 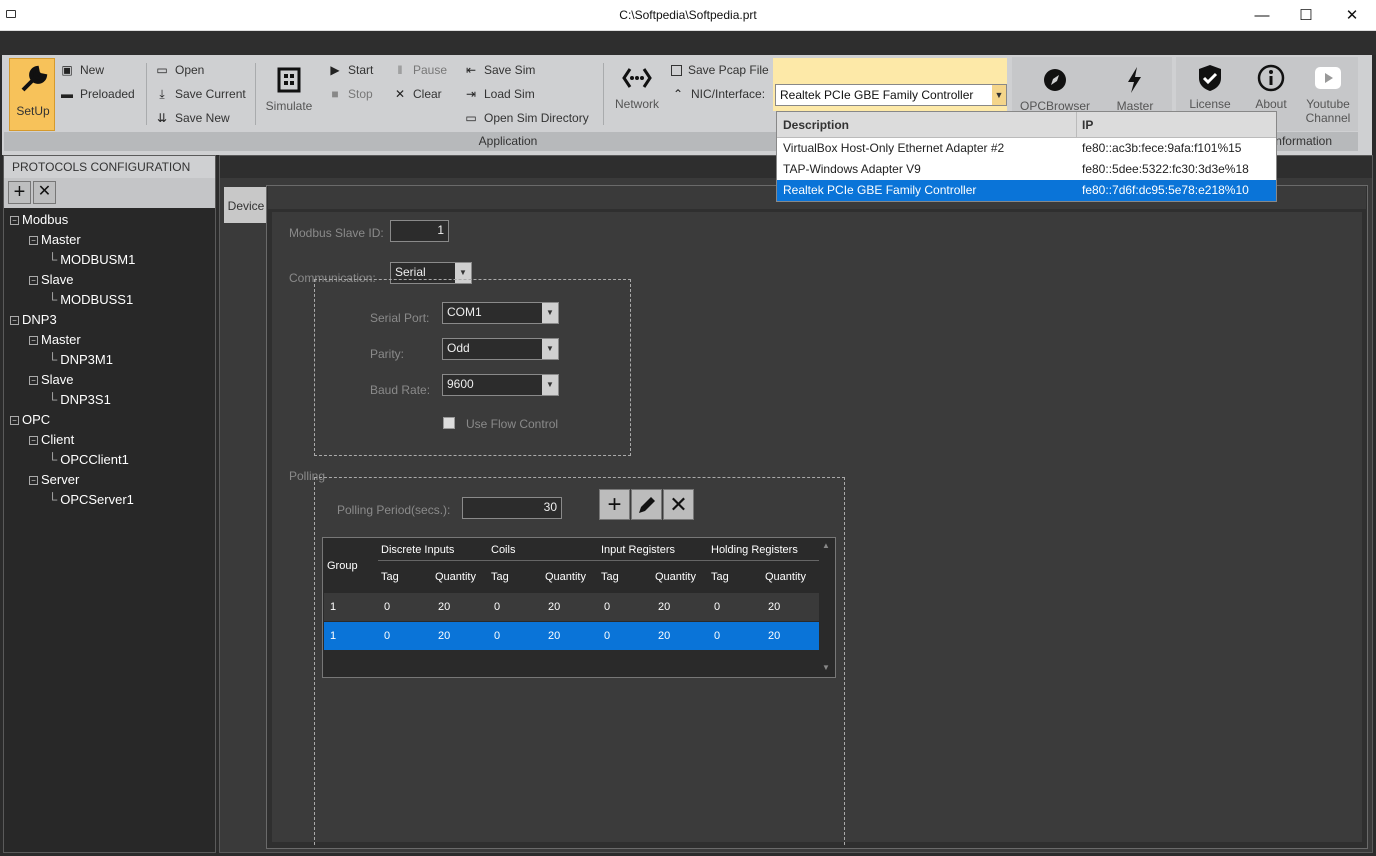 I want to click on tree-item: └ OPCClient1, so click(x=88, y=459).